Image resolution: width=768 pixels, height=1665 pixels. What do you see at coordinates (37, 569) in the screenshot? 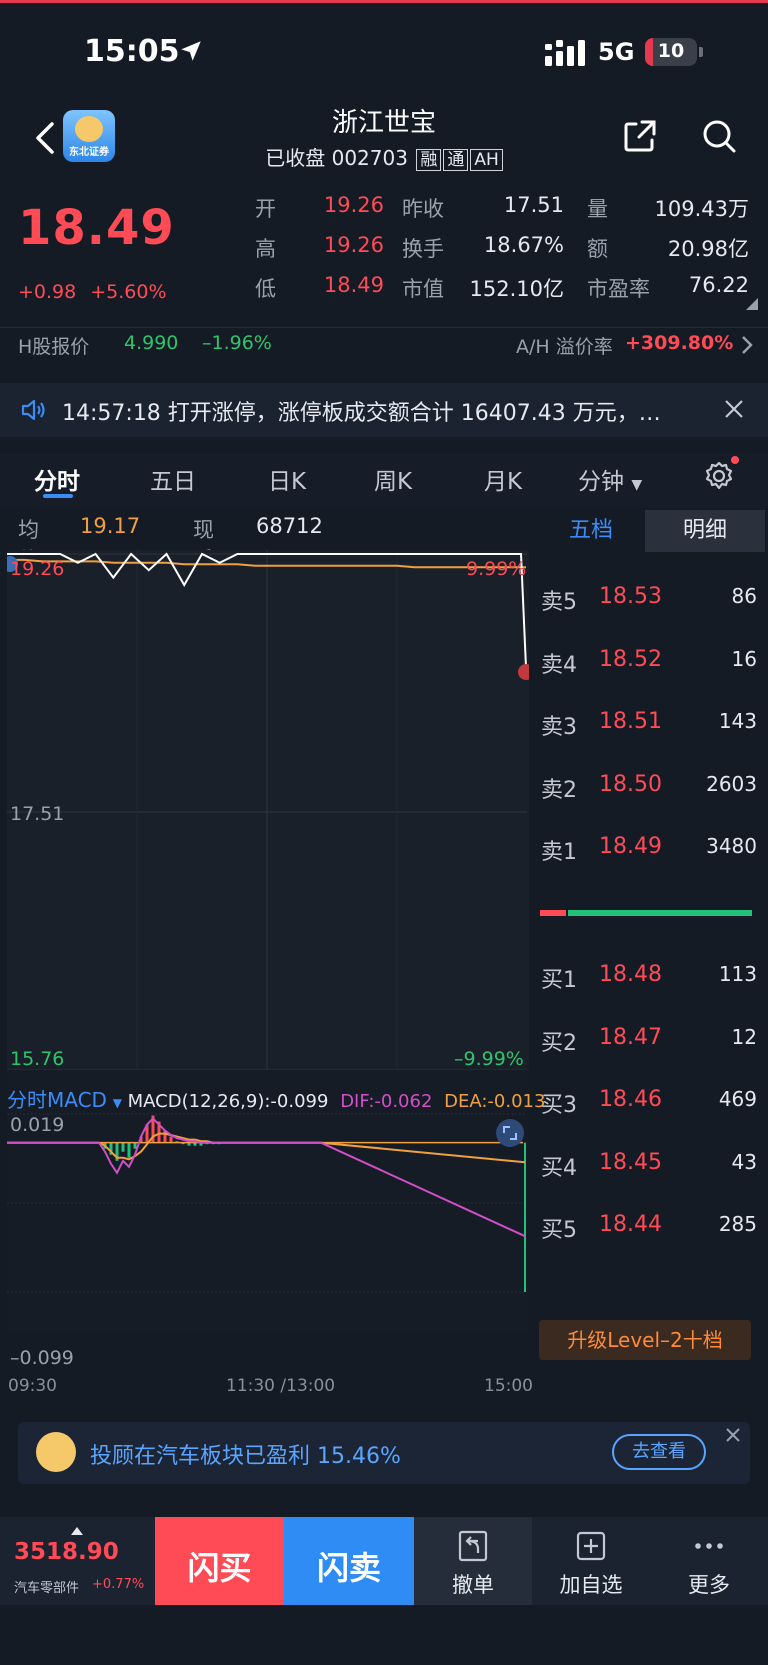
I see `price-axis-top: 19.26` at bounding box center [37, 569].